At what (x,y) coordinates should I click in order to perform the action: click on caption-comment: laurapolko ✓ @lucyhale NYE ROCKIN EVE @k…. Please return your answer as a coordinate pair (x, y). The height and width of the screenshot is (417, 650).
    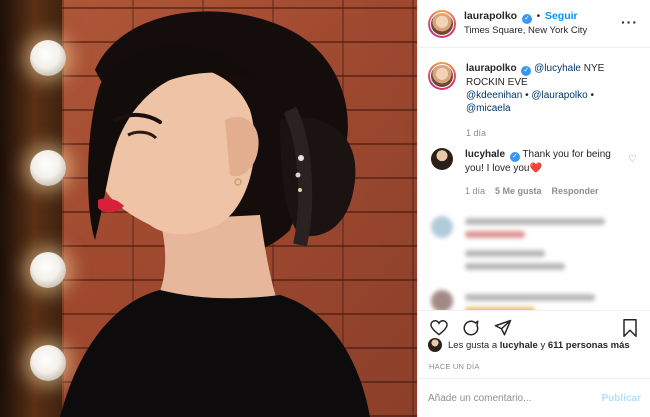
    Looking at the image, I should click on (534, 101).